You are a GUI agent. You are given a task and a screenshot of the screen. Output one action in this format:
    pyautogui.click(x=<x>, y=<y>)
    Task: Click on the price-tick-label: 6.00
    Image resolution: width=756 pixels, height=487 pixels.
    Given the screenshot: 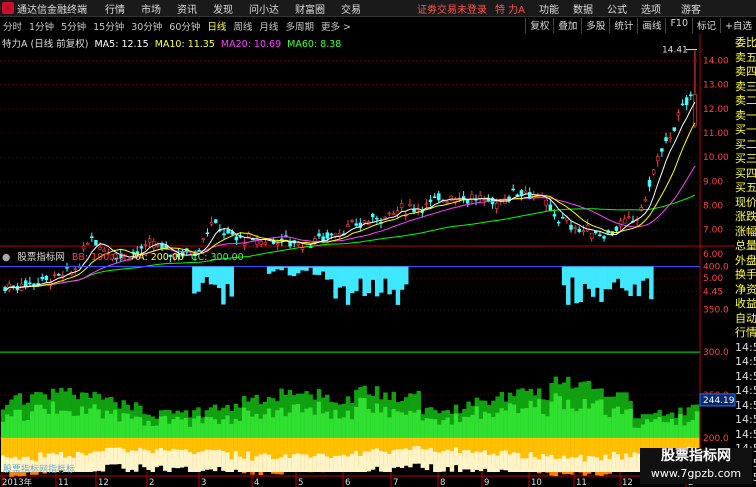 What is the action you would take?
    pyautogui.click(x=713, y=255)
    